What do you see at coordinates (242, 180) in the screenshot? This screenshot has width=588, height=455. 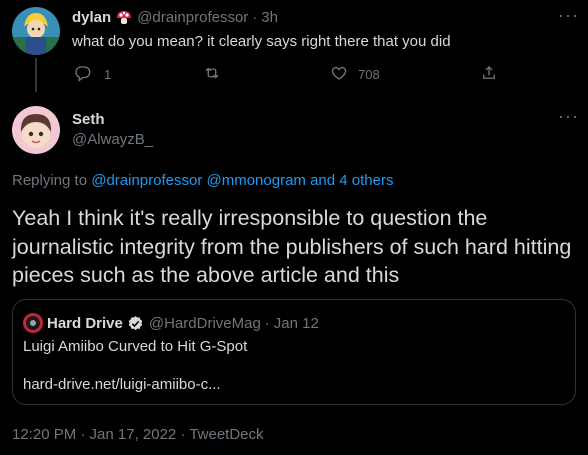 I see `replying-to-targets: @drainprofessor @mmonogram and 4 others` at bounding box center [242, 180].